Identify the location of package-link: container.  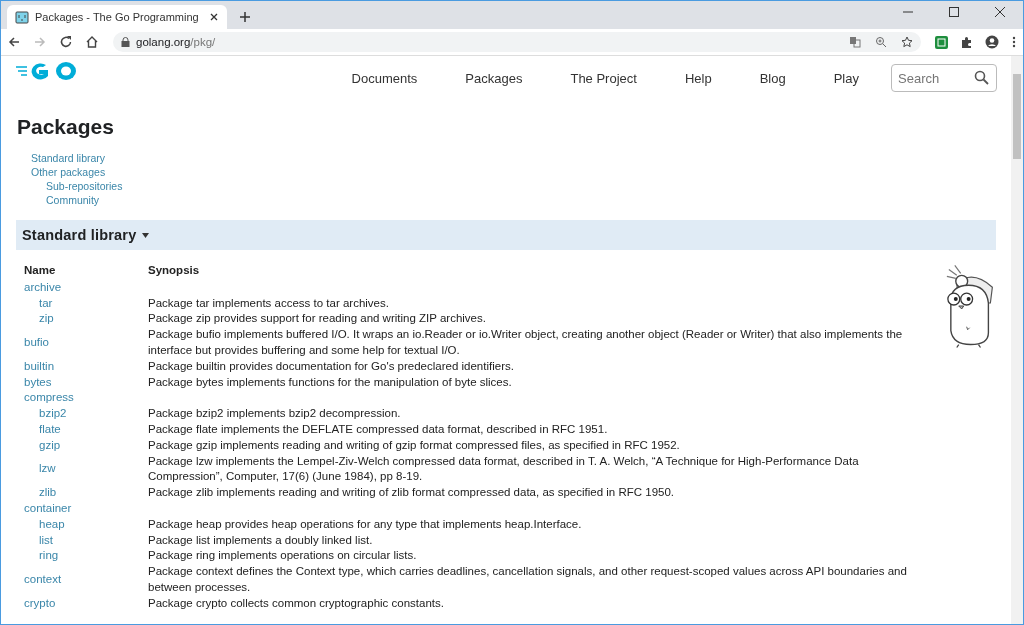
(48, 507).